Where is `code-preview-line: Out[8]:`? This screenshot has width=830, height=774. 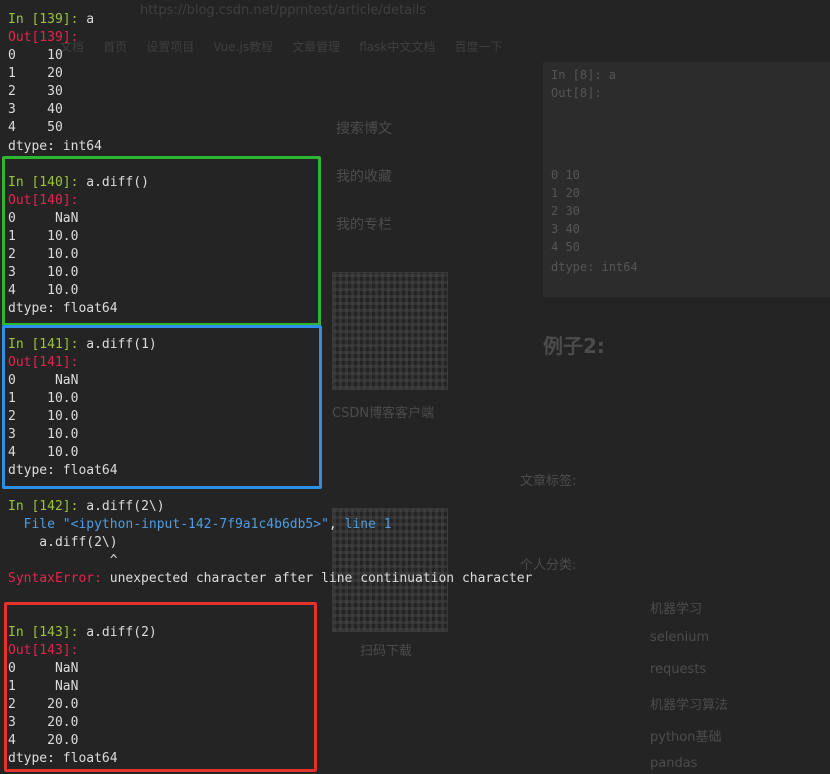 code-preview-line: Out[8]: is located at coordinates (576, 93).